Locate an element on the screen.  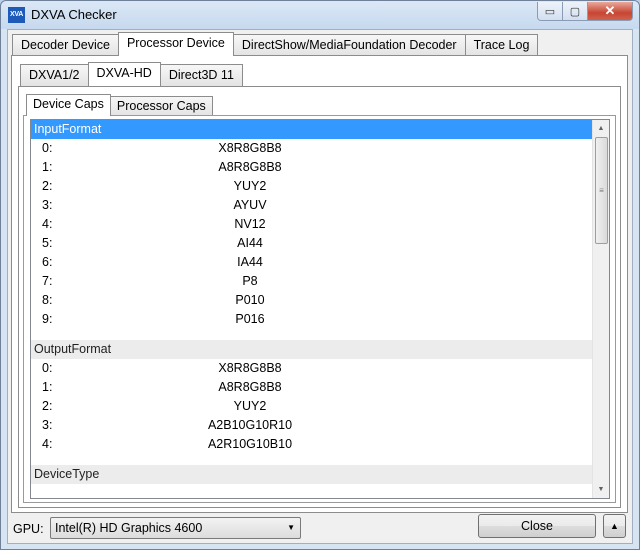
group-header-devicetype: DeviceType is located at coordinates (320, 474).